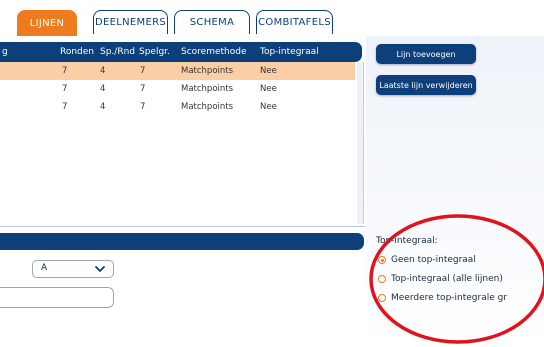 The height and width of the screenshot is (347, 544). I want to click on line-name-field, so click(57, 297).